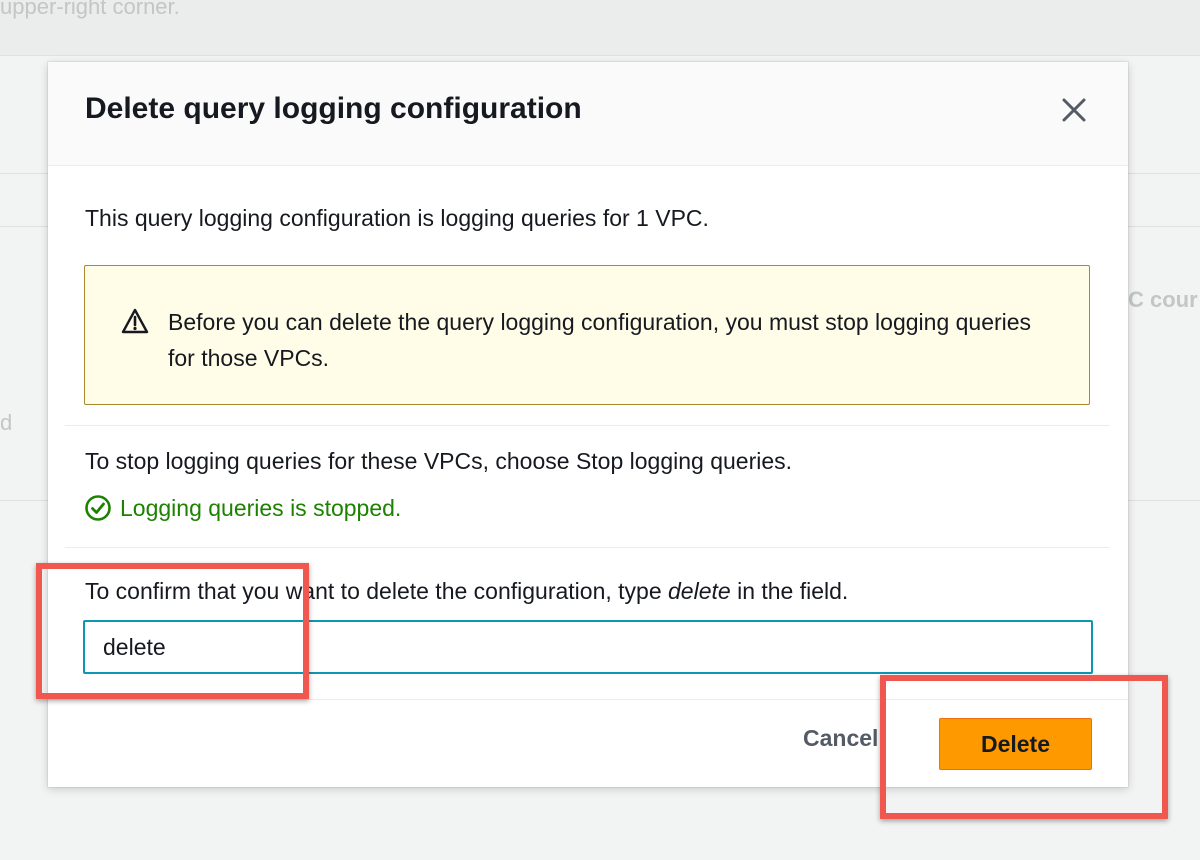 The image size is (1200, 860). I want to click on close-icon, so click(1074, 110).